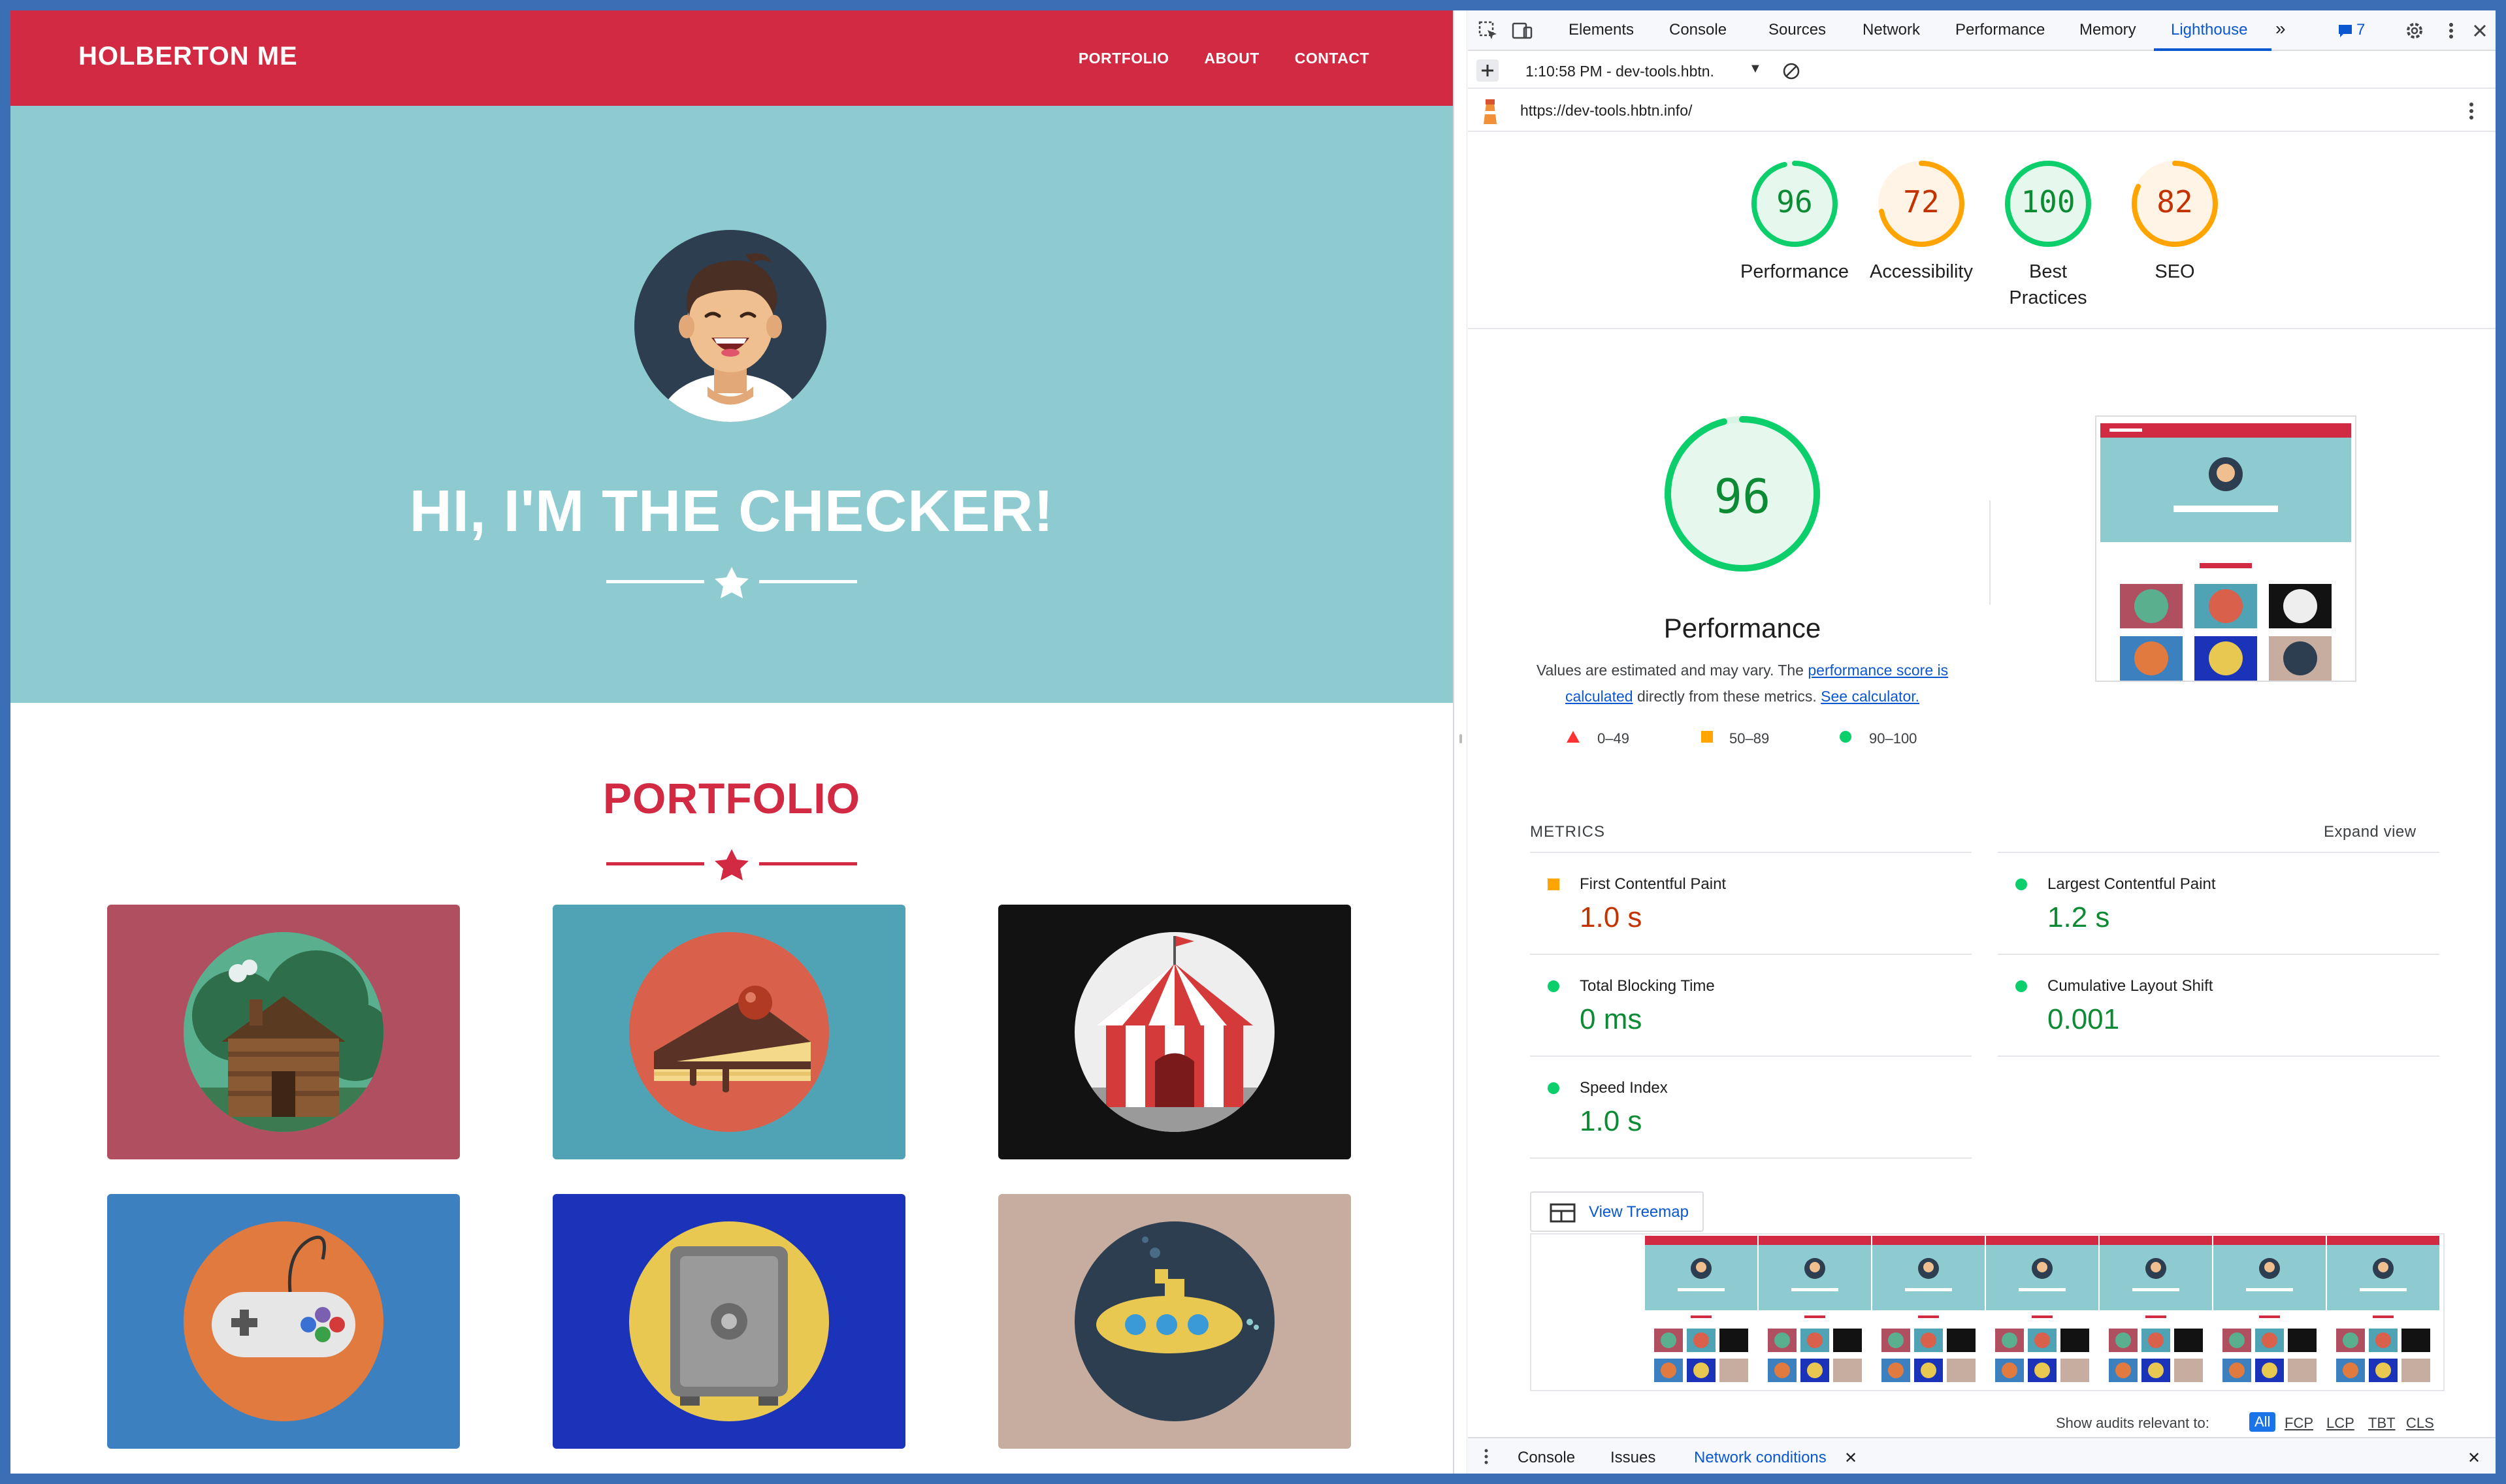 The width and height of the screenshot is (2506, 1484). I want to click on inspect-element-icon, so click(1488, 31).